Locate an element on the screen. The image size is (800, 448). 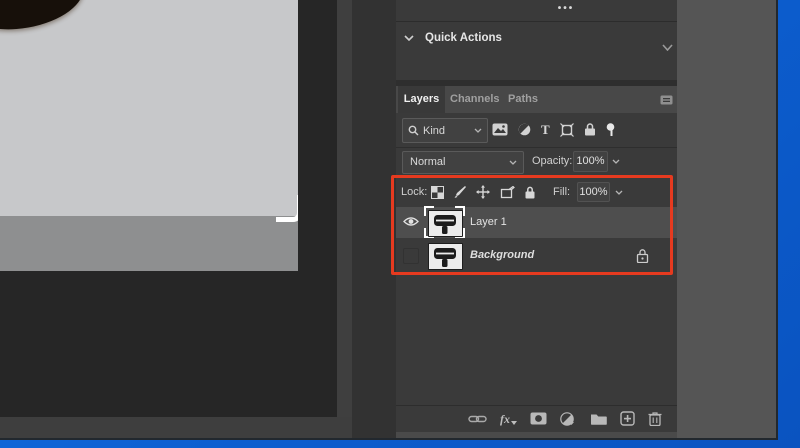
filter-pin-icon is located at coordinates (610, 129).